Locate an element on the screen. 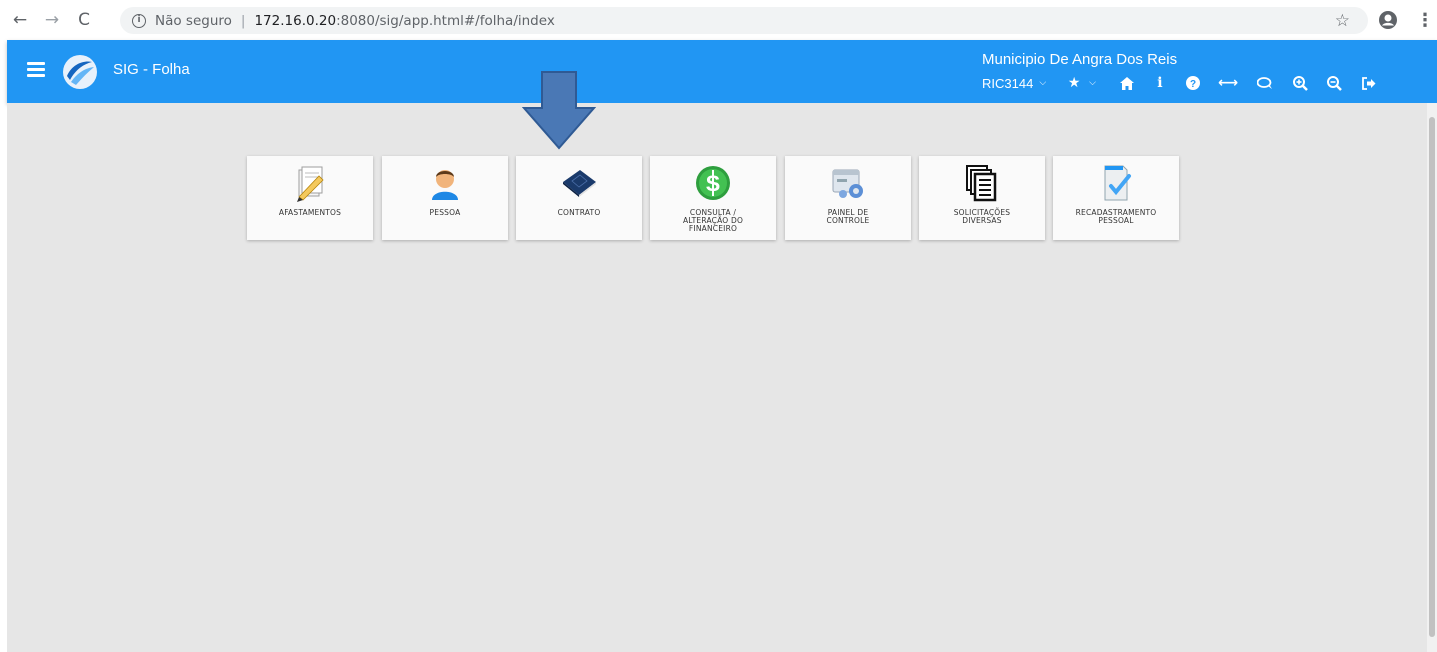  tile-label: CONTRATO is located at coordinates (579, 212).